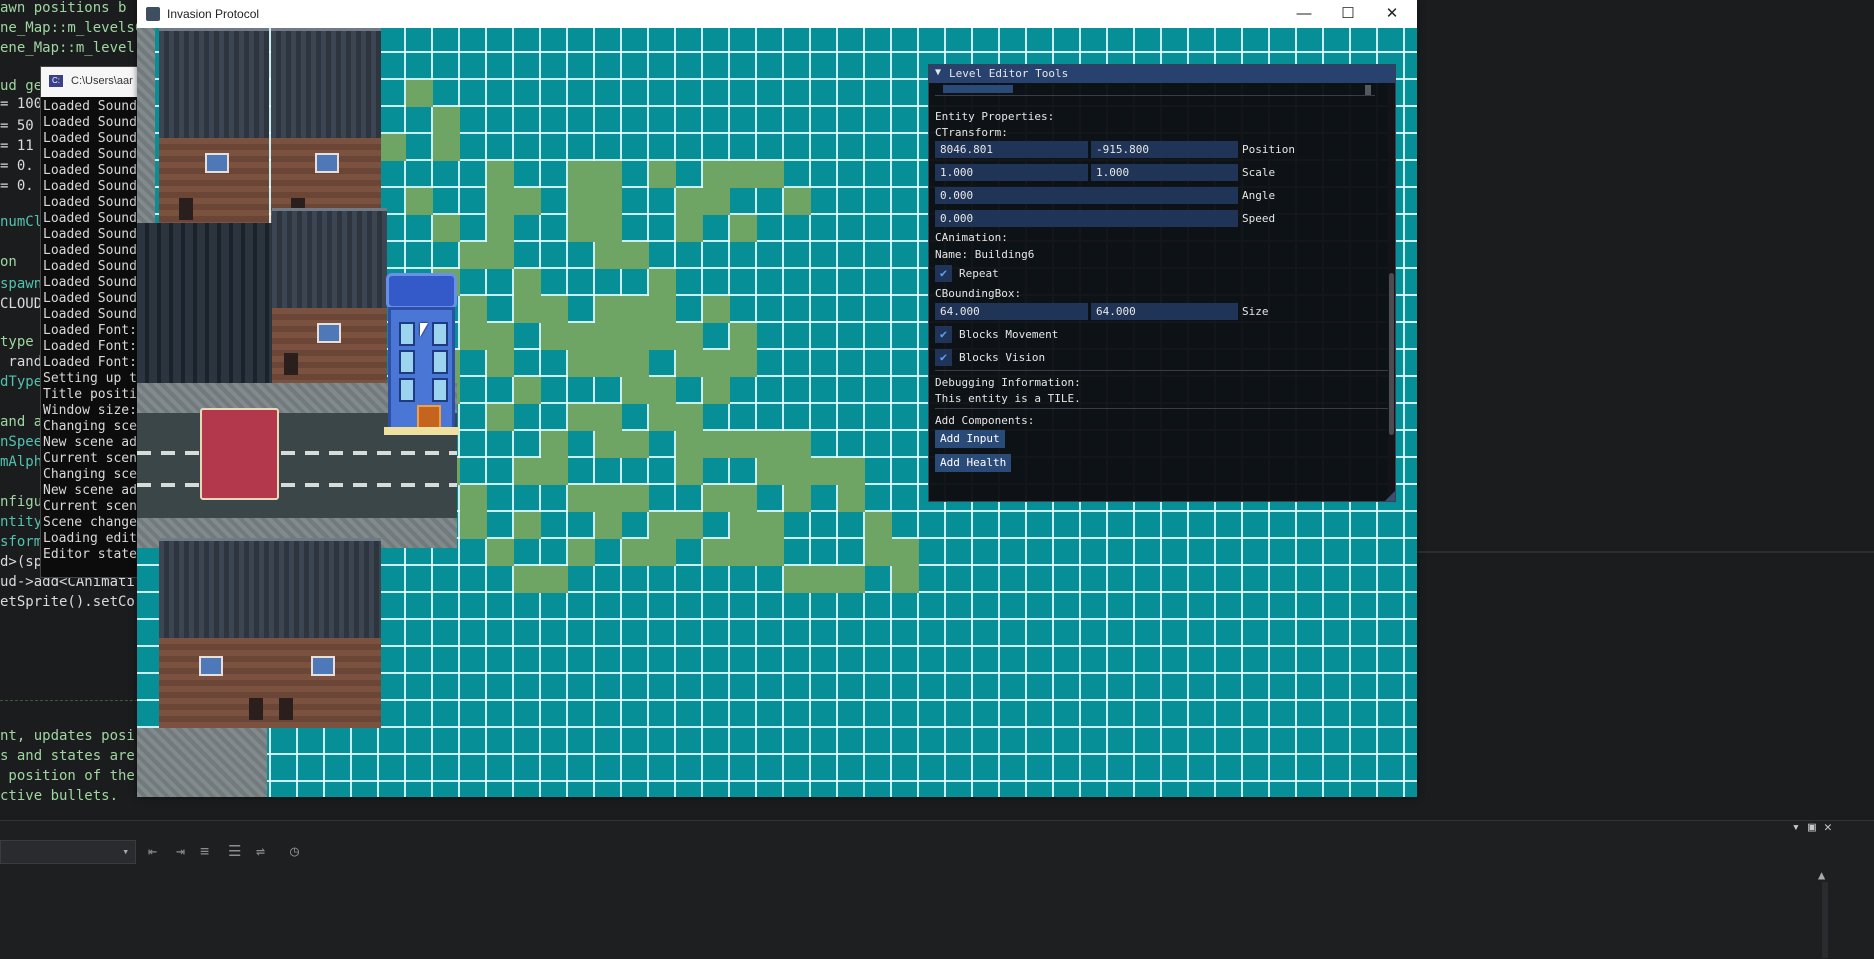 The image size is (1874, 959). Describe the element at coordinates (943, 273) in the screenshot. I see `repeat-checkbox: ✔` at that location.